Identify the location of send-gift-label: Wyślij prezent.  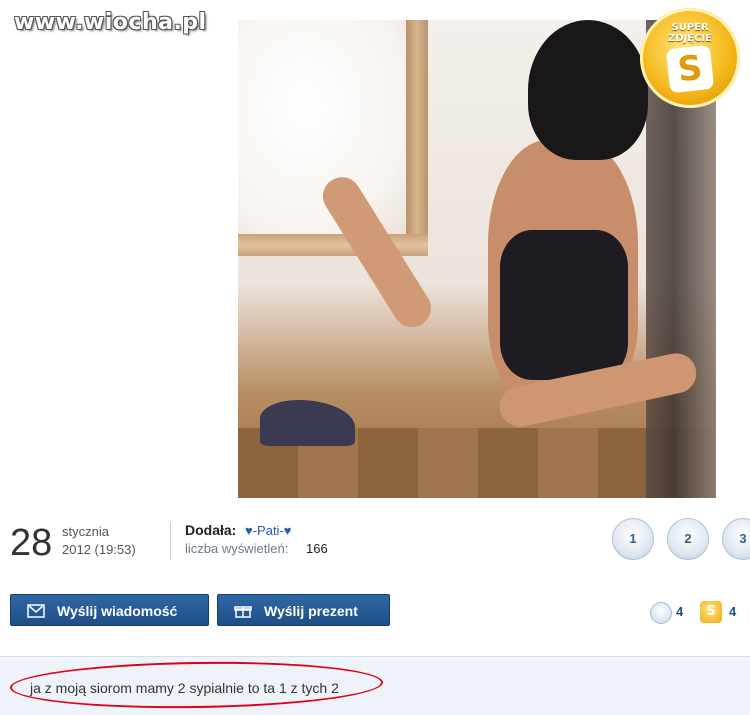
(311, 611).